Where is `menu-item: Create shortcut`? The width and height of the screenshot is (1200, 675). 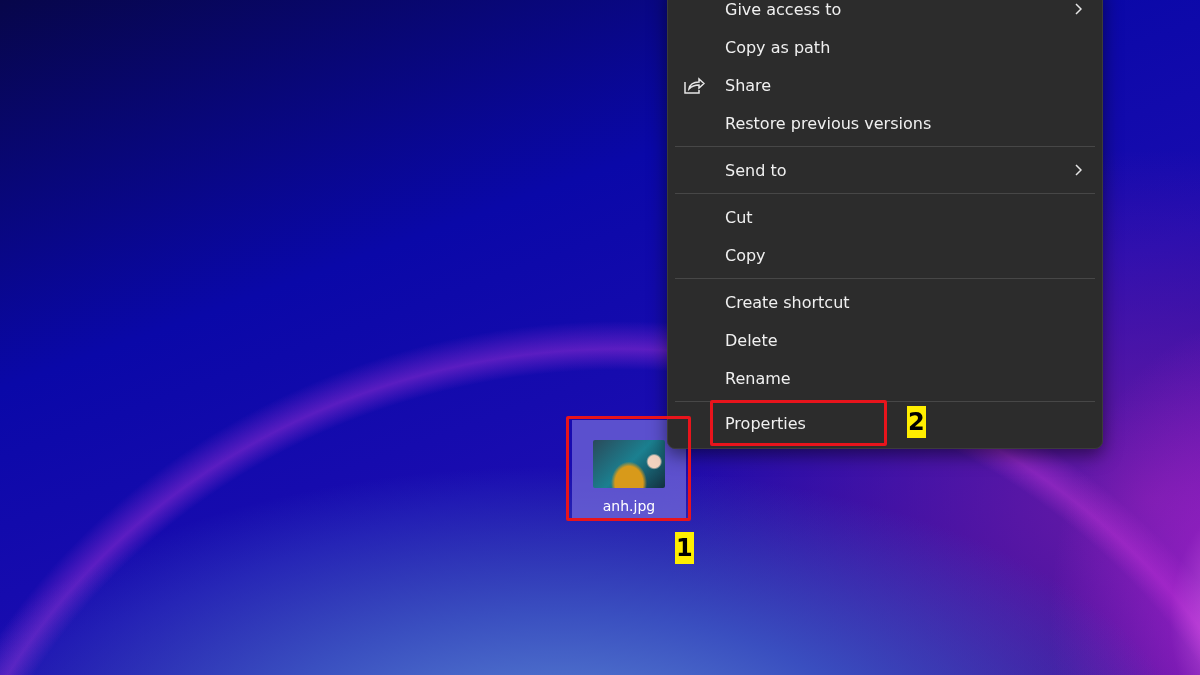 menu-item: Create shortcut is located at coordinates (769, 302).